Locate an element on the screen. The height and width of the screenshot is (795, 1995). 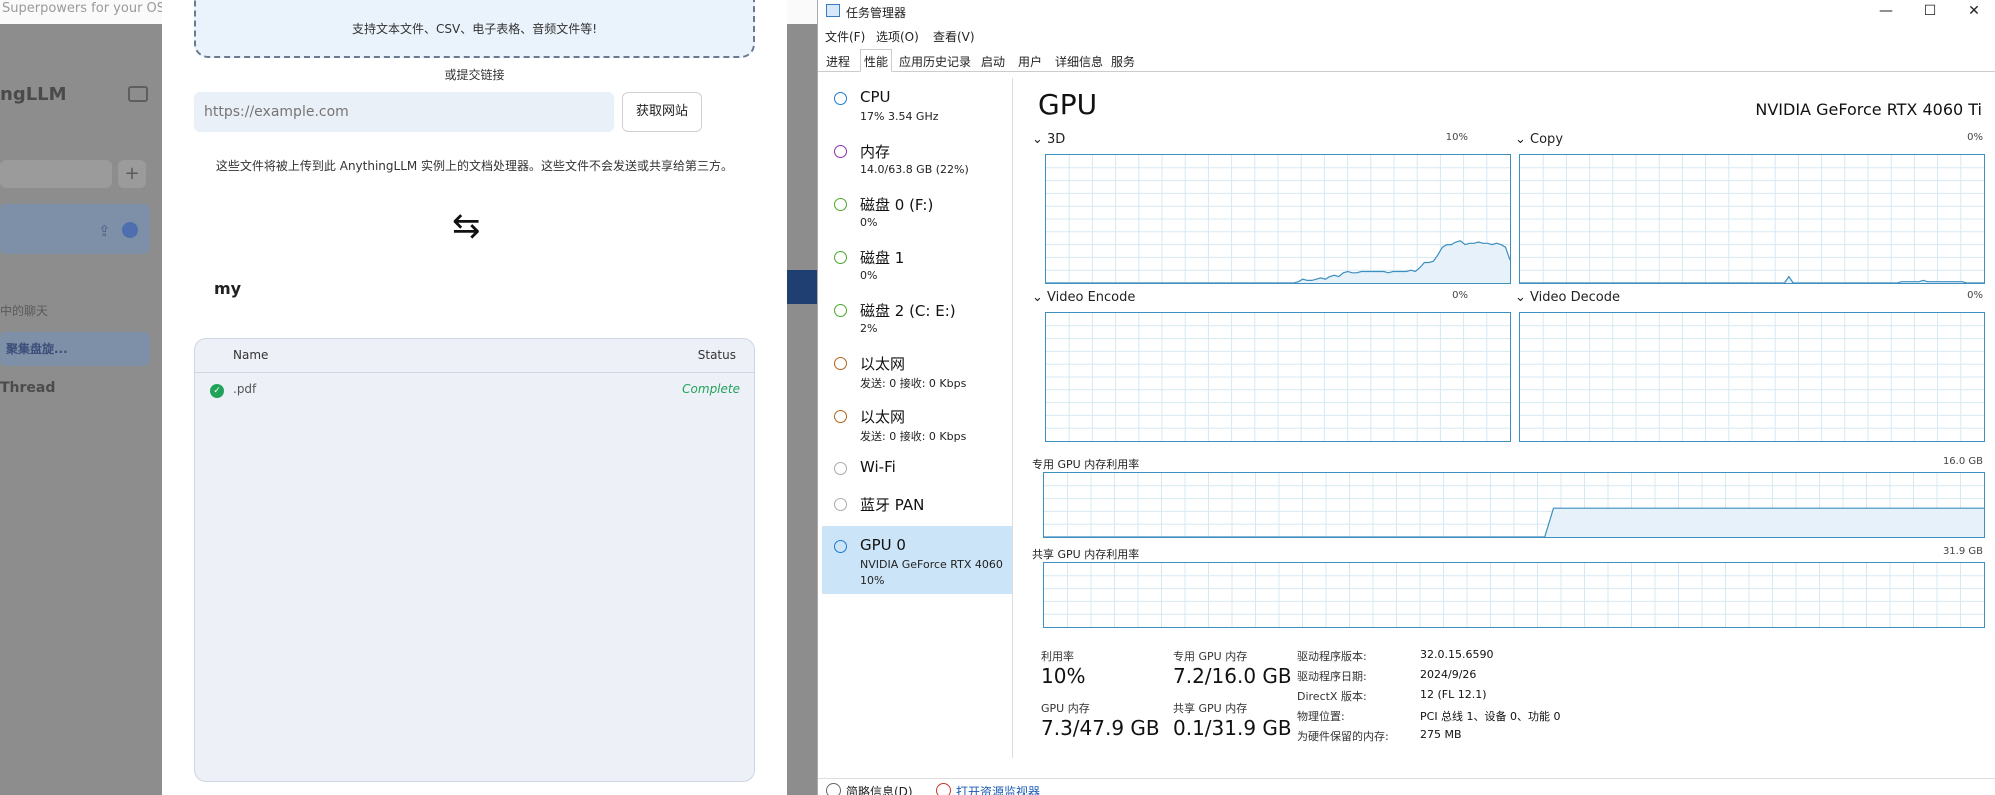
sidebar-item-7: Wi-Fi is located at coordinates (917, 465).